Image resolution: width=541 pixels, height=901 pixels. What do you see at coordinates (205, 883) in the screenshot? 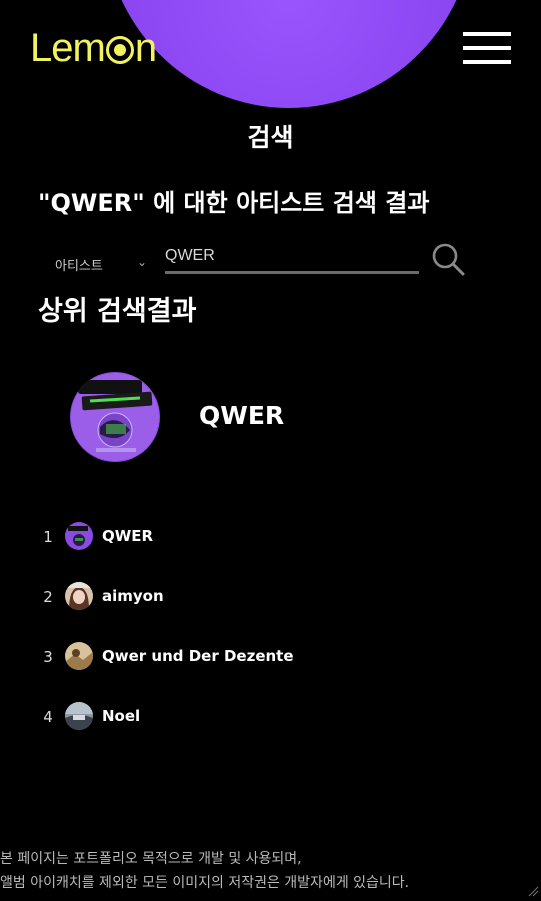
I see `footer-line: 앨범 아이캐치를 제외한 모든 이미지의 저작권은 개발자에게 있습니다.` at bounding box center [205, 883].